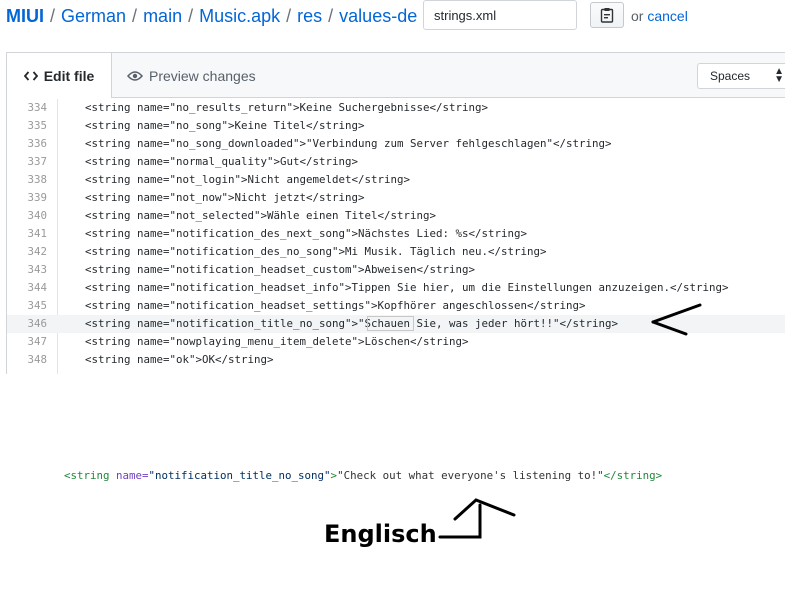  I want to click on arrow-to-line-icon, so click(676, 319).